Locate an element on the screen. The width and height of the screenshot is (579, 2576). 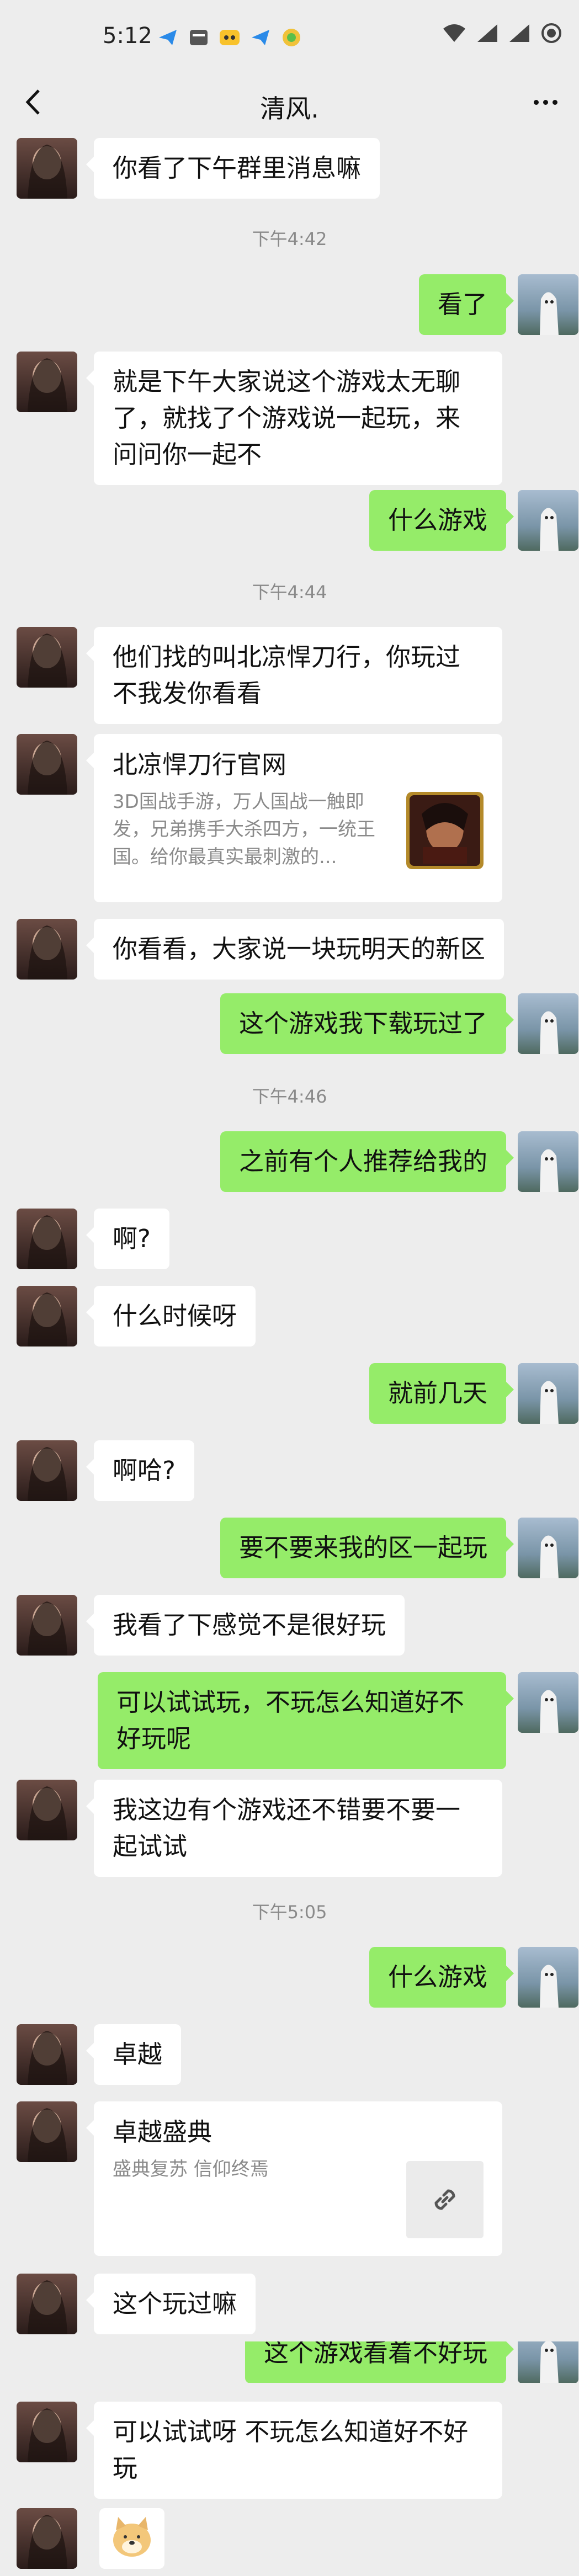
status-bar: 5:12 is located at coordinates (289, 37).